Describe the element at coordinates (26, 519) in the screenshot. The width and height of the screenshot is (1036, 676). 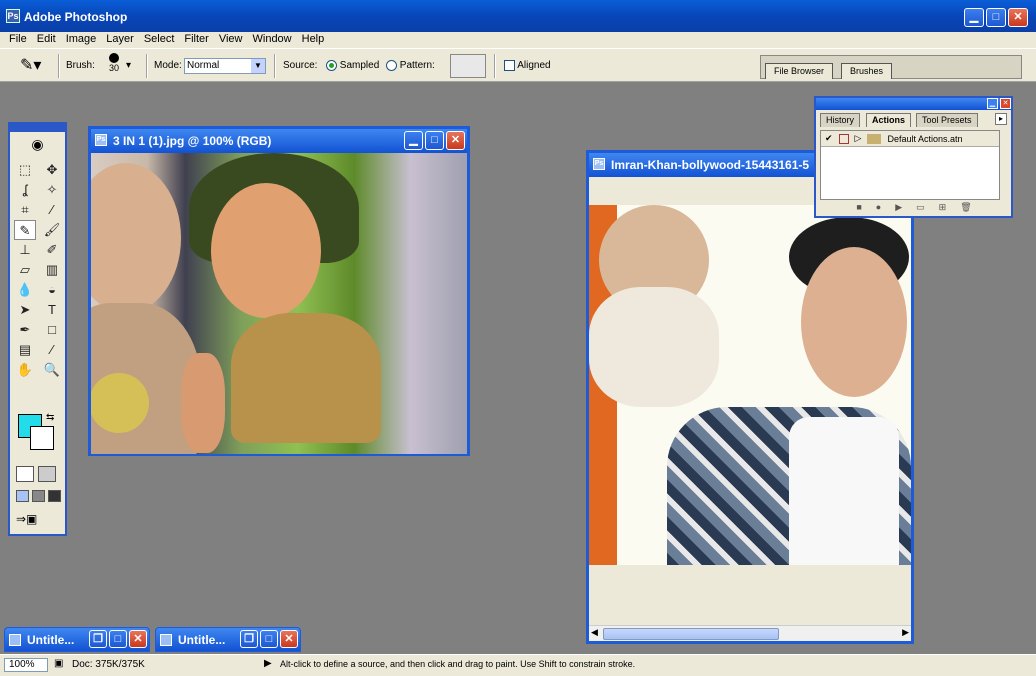
I see `jump-to-imageready-icon: ⇒▣` at that location.